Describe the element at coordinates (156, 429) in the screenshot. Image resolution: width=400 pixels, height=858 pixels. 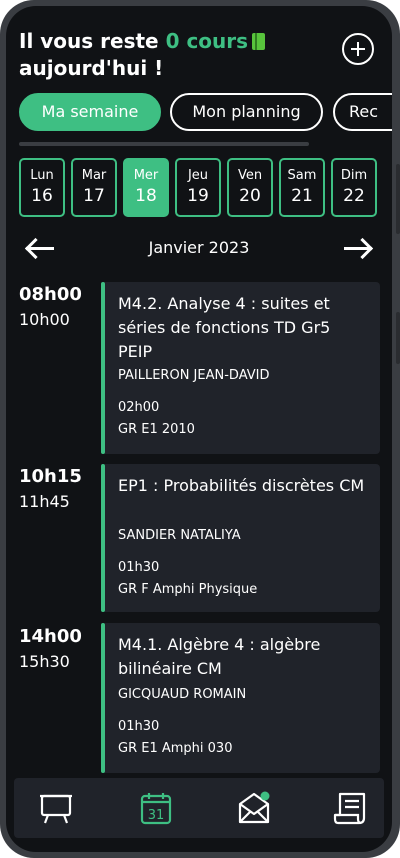
I see `event-room: GR E1 2010` at that location.